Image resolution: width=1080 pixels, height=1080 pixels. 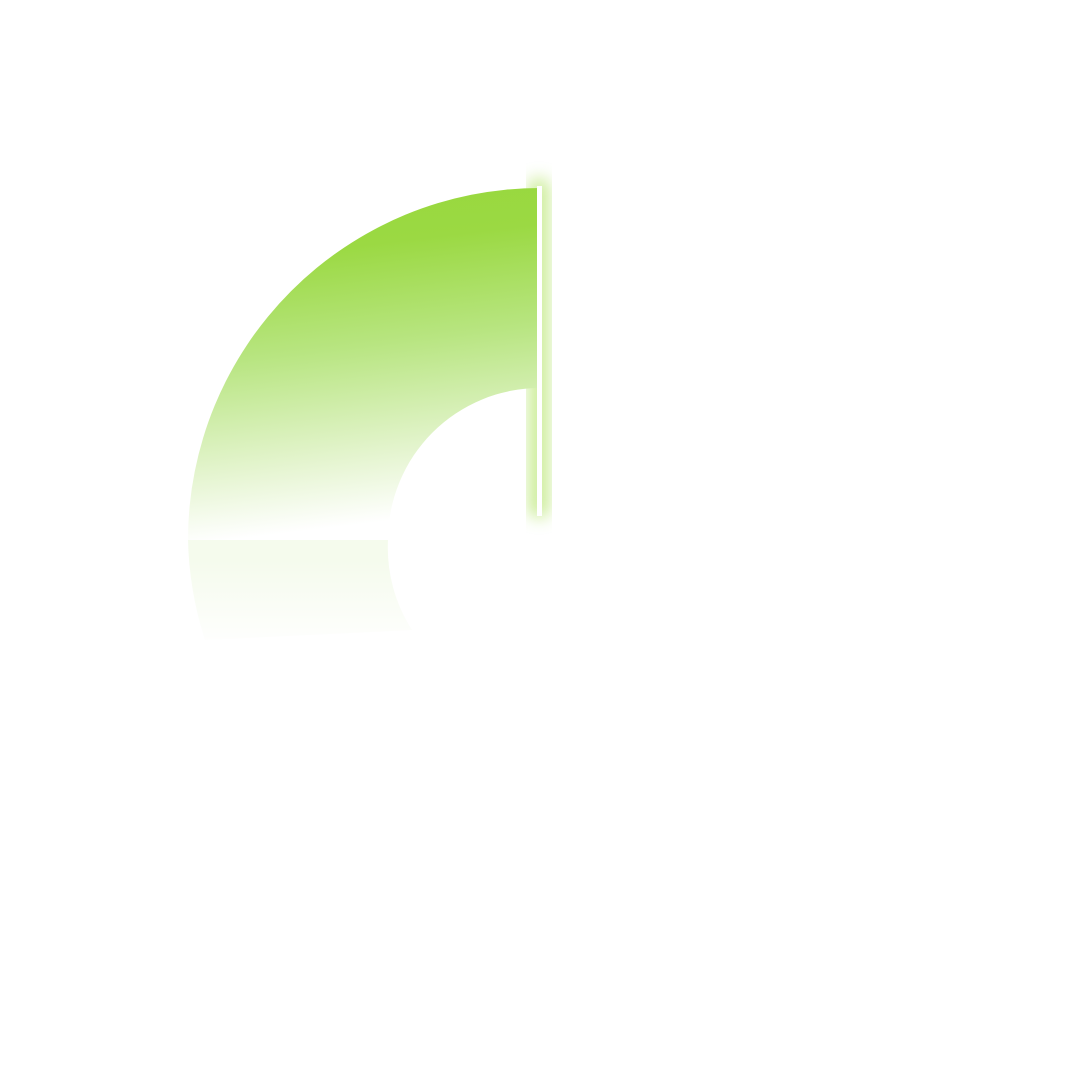 What do you see at coordinates (310, 605) in the screenshot?
I see `arc-bottom-fade` at bounding box center [310, 605].